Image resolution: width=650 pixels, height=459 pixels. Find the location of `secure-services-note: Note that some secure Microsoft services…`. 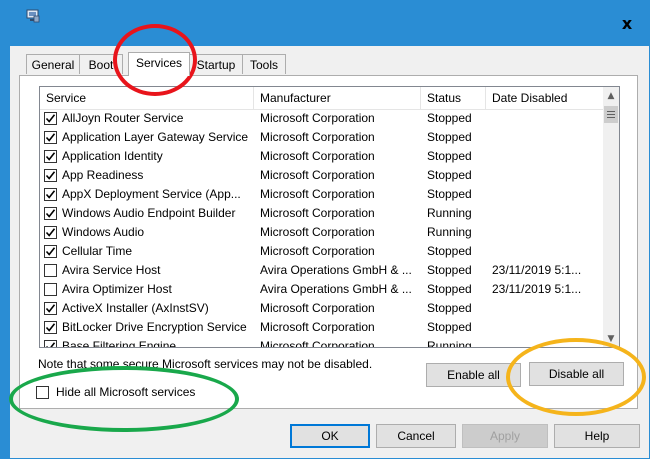

secure-services-note: Note that some secure Microsoft services… is located at coordinates (205, 364).